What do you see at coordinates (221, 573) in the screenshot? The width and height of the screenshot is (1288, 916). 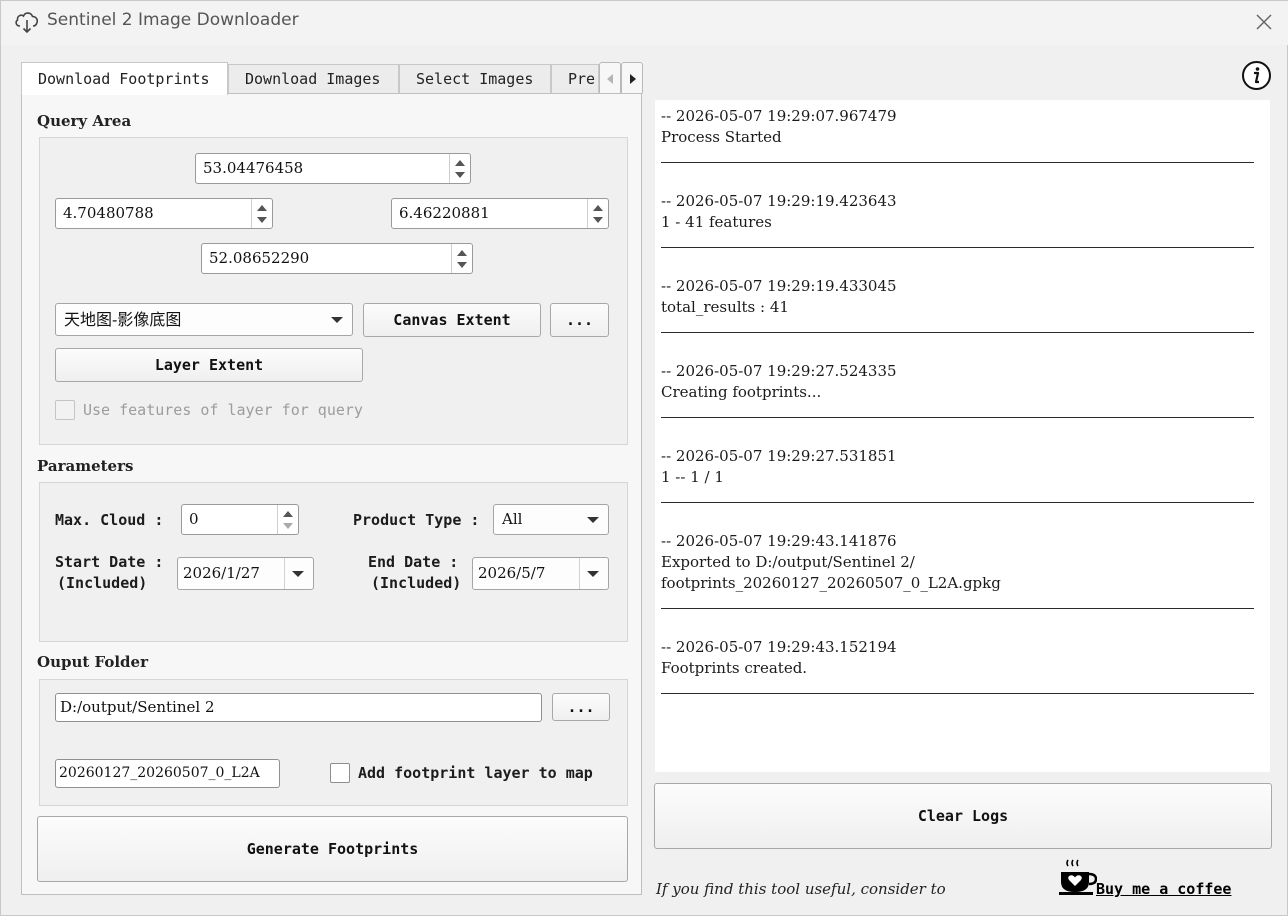 I see `start-date-value: 2026/1/27` at bounding box center [221, 573].